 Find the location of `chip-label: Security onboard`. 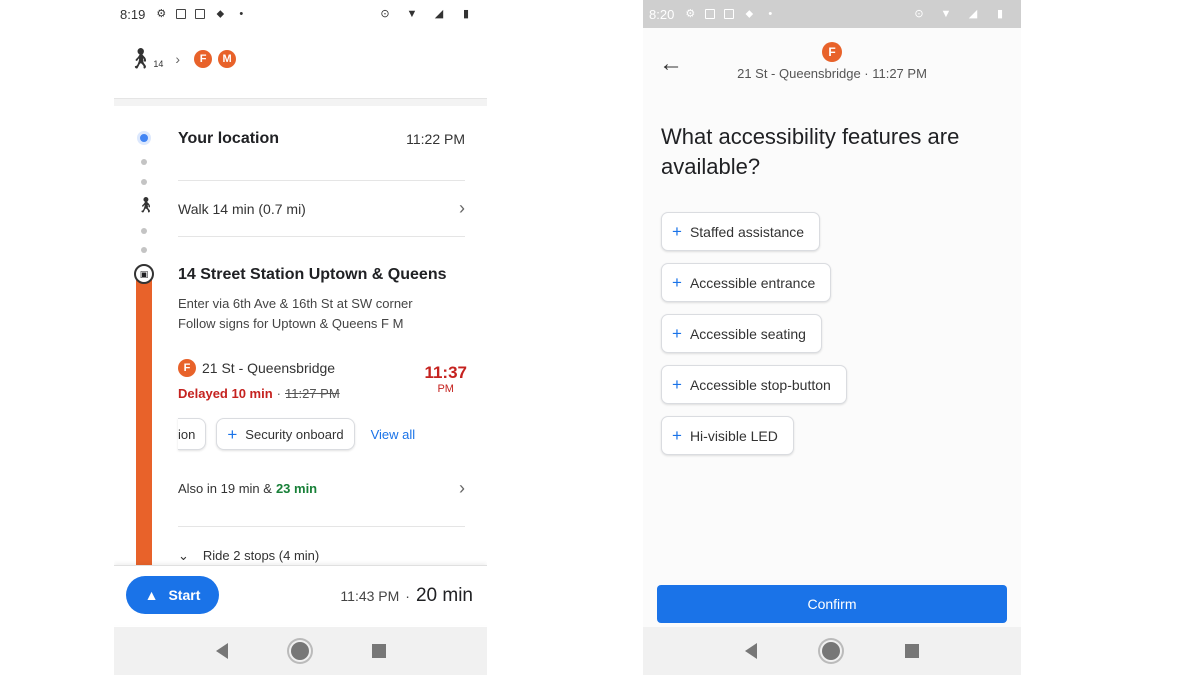

chip-label: Security onboard is located at coordinates (294, 434).